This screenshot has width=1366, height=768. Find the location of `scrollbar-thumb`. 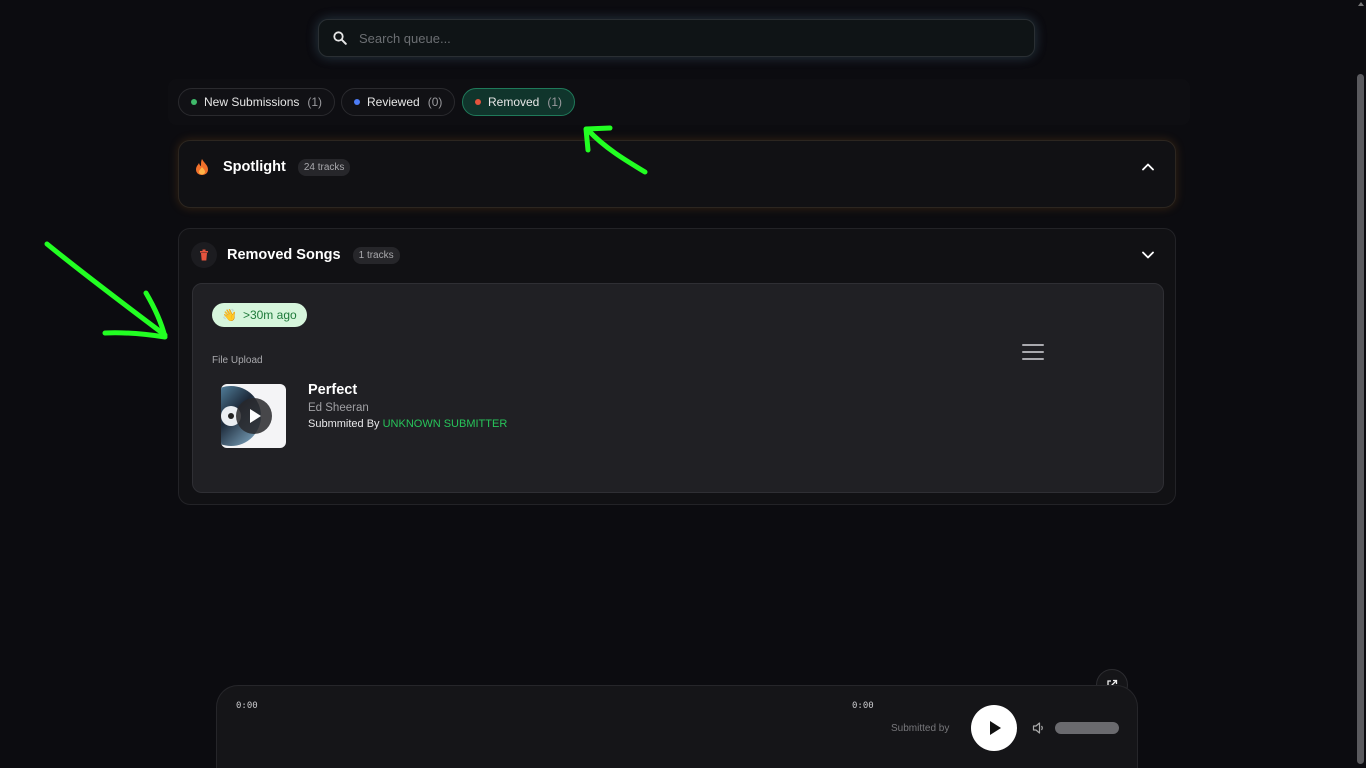

scrollbar-thumb is located at coordinates (1360, 419).